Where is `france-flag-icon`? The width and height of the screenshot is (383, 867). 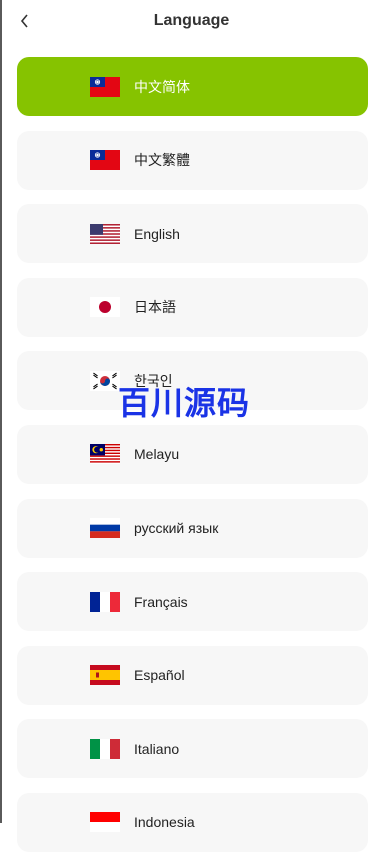 france-flag-icon is located at coordinates (105, 601).